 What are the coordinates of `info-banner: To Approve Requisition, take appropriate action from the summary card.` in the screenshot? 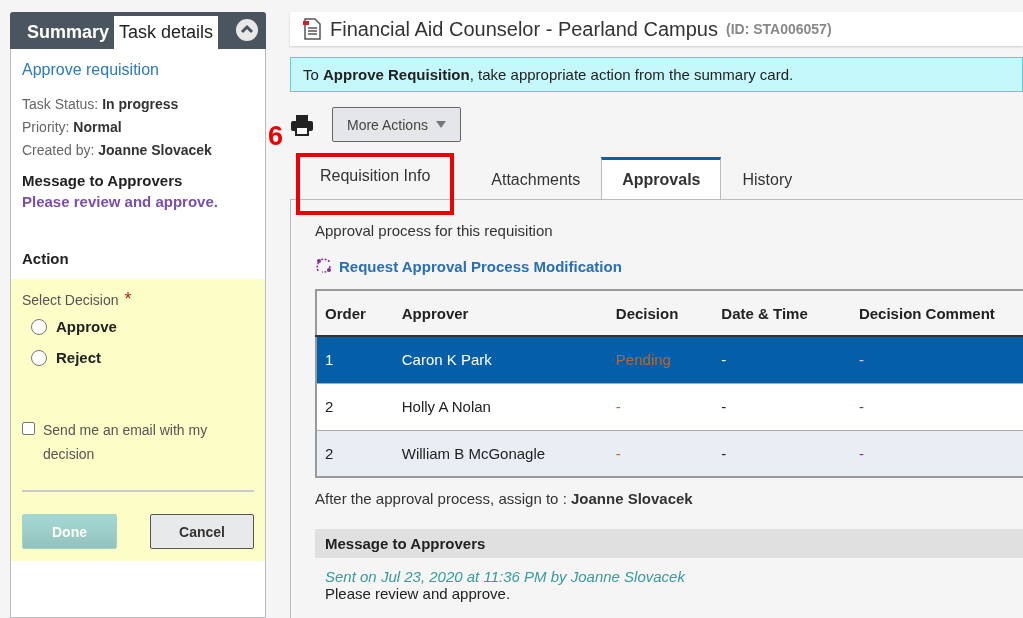 It's located at (656, 74).